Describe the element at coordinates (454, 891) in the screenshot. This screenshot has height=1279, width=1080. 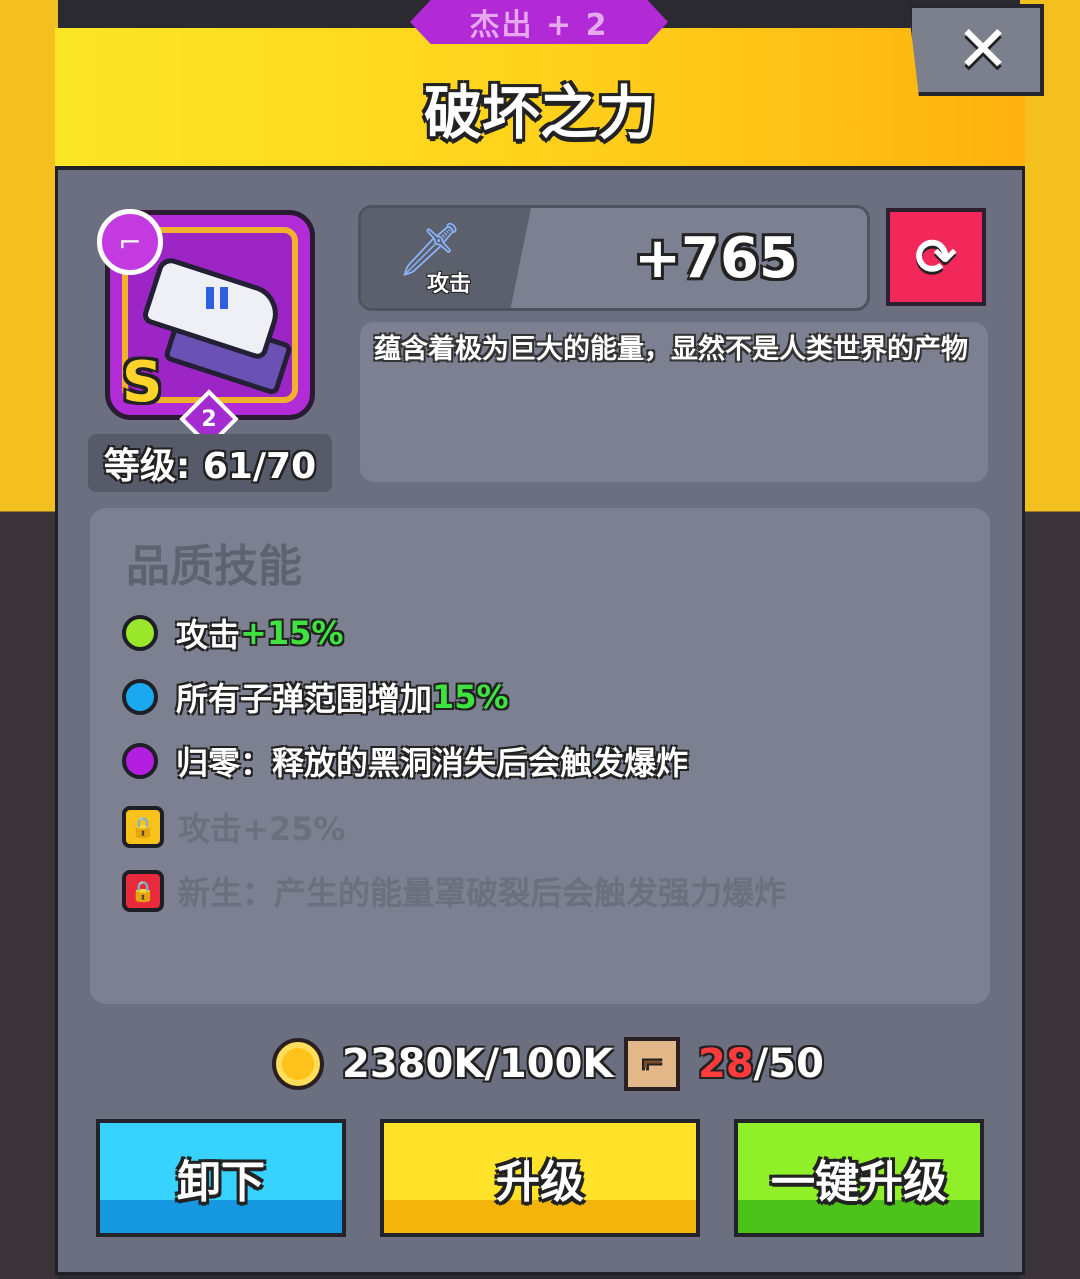
I see `skill-item-locked: 🔒 新生：产生的能量罩破裂后会触发强力爆炸` at that location.